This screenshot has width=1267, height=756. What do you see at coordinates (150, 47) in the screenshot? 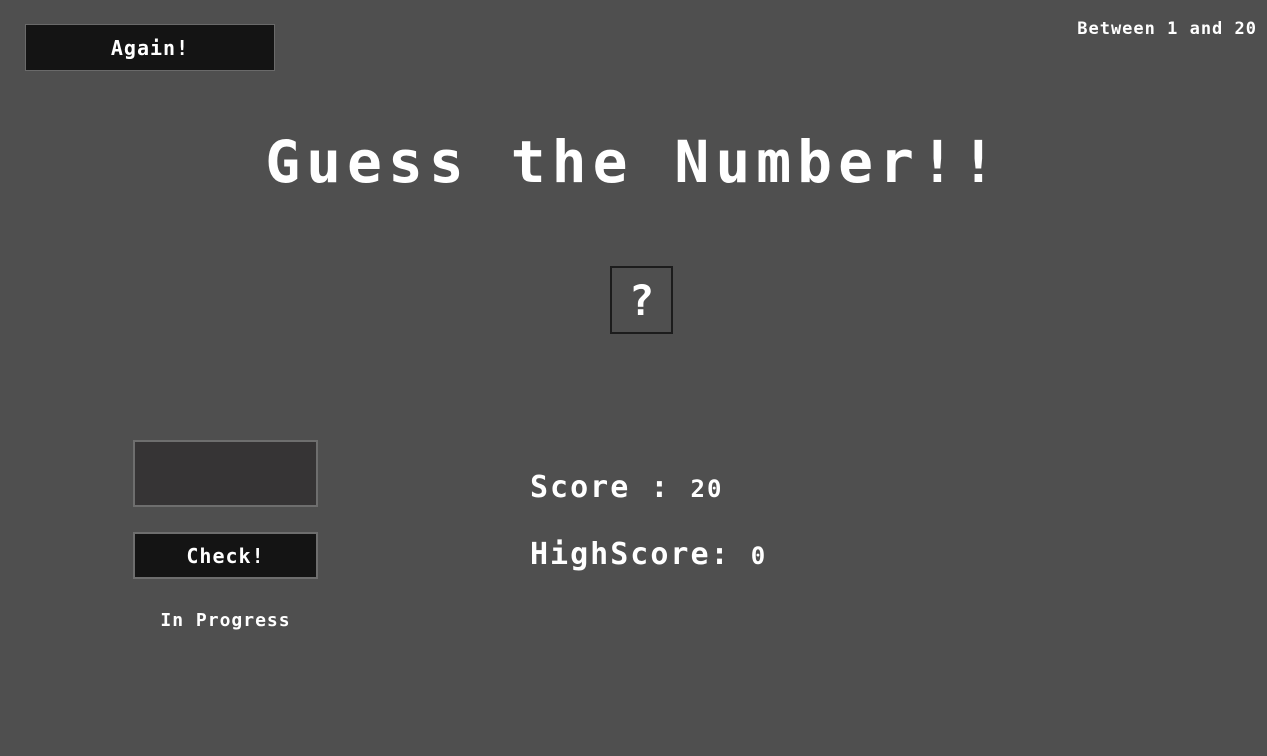
I see `again-button: Again!` at bounding box center [150, 47].